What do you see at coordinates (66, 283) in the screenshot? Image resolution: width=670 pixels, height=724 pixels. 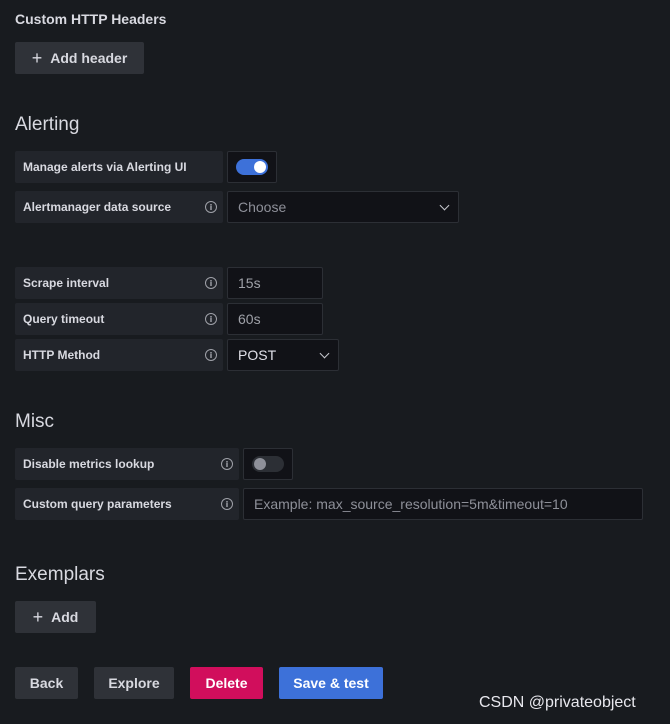 I see `scrape-interval-label-text: Scrape interval` at bounding box center [66, 283].